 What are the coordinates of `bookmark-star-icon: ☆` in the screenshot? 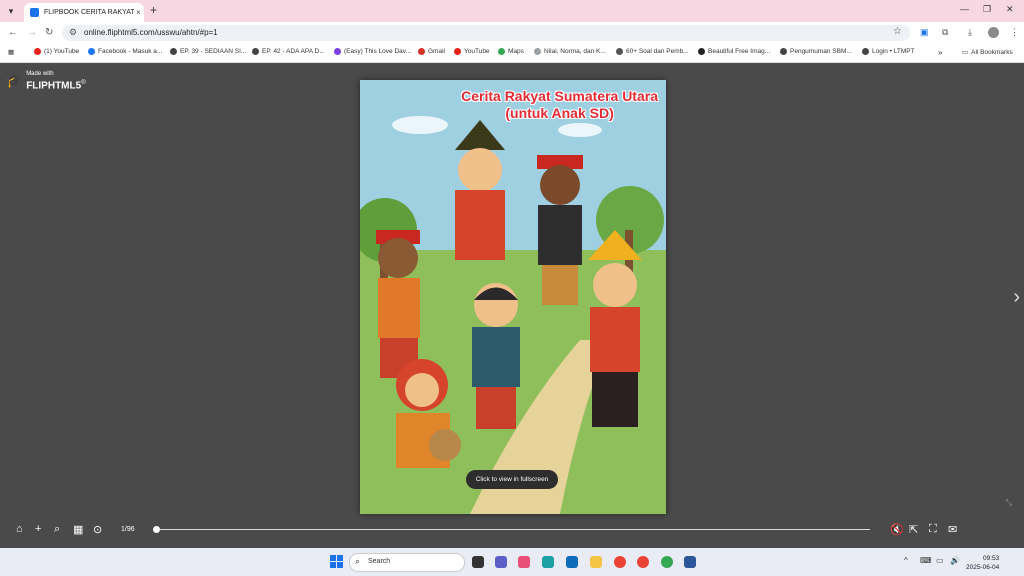 It's located at (897, 31).